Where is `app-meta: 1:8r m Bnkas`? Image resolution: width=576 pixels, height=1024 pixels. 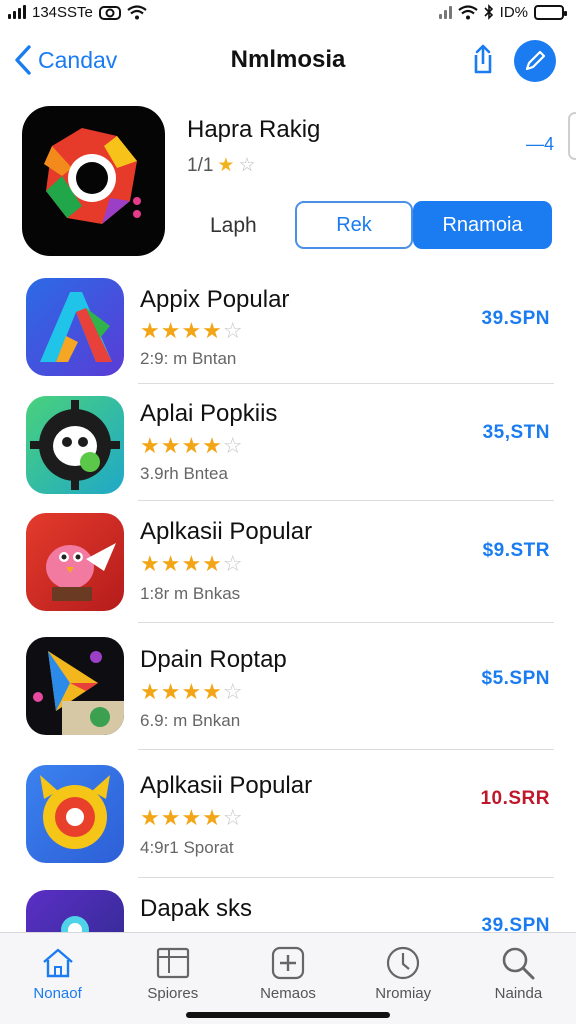 app-meta: 1:8r m Bnkas is located at coordinates (190, 593).